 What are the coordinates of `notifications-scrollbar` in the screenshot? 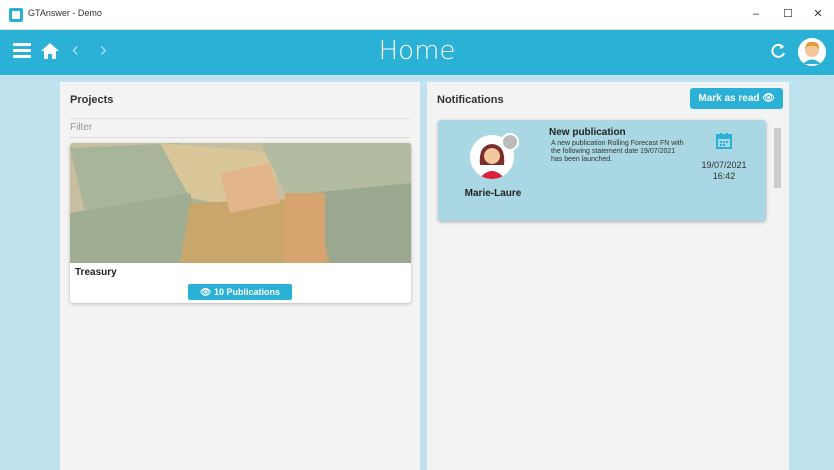 It's located at (777, 170).